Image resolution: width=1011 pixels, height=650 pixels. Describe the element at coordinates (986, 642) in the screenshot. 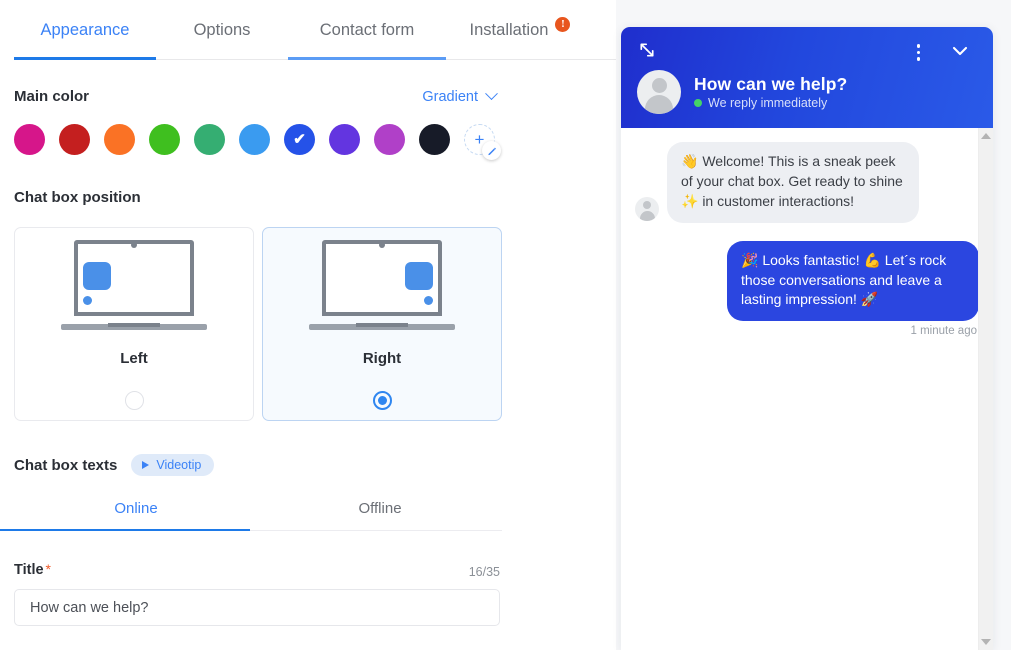

I see `scroll-down-icon` at that location.